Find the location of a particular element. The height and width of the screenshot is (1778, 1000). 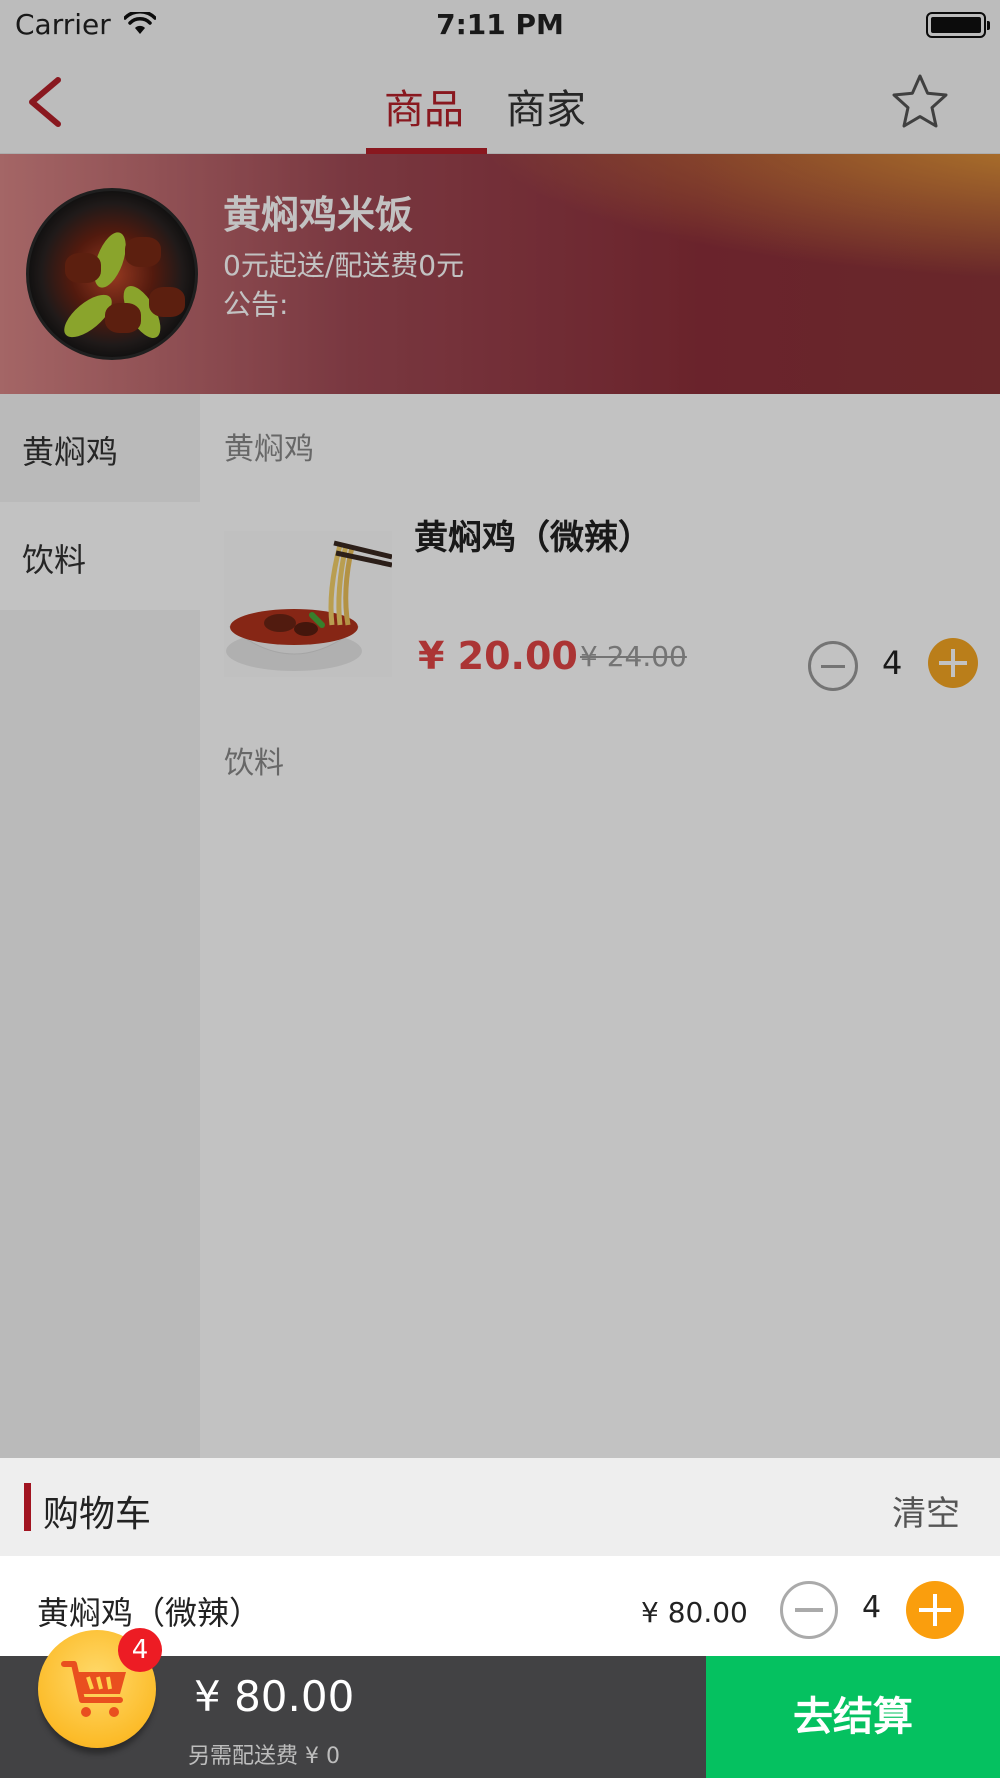

cart-item-name: 黄焖鸡（微辣） is located at coordinates (149, 1613).